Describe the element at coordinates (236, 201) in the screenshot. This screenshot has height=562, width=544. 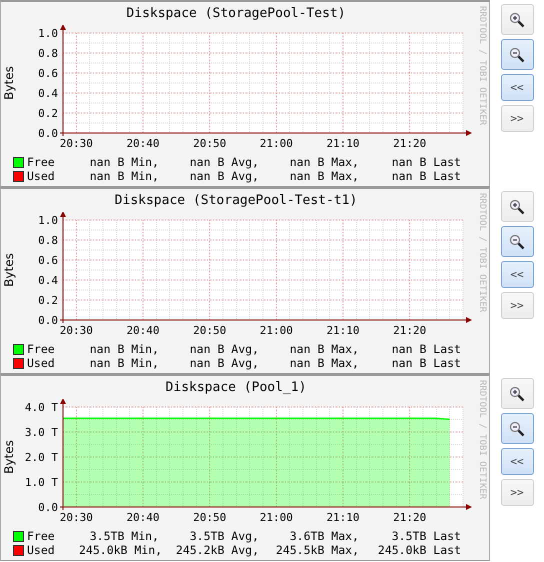
I see `graph-title: Diskspace (StoragePool-Test-t1)` at that location.